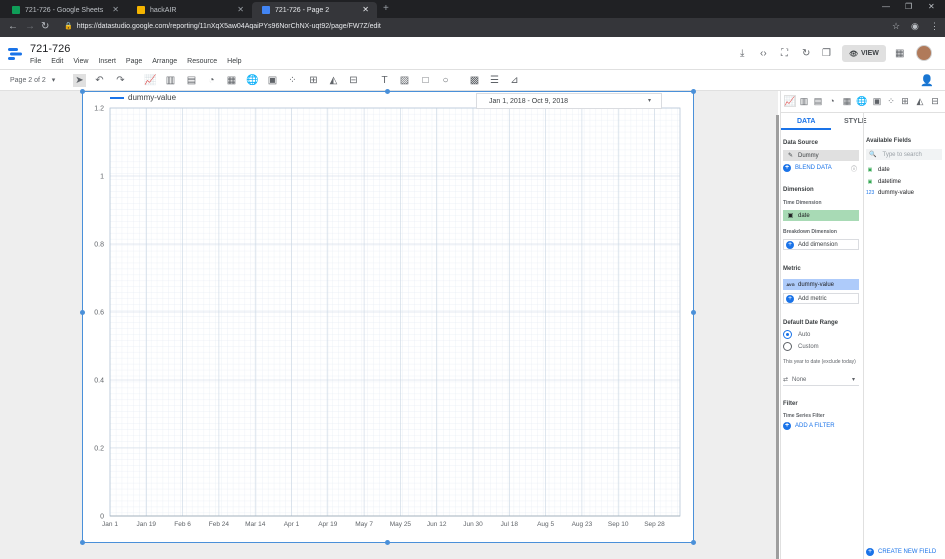  Describe the element at coordinates (890, 193) in the screenshot. I see `field-dummy-value: 123 dummy-value` at that location.